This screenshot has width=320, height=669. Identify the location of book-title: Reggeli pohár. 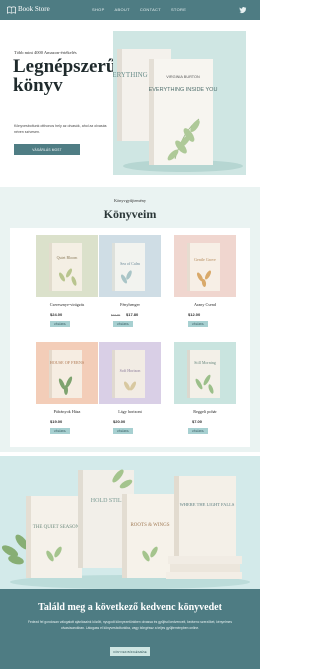
(205, 411).